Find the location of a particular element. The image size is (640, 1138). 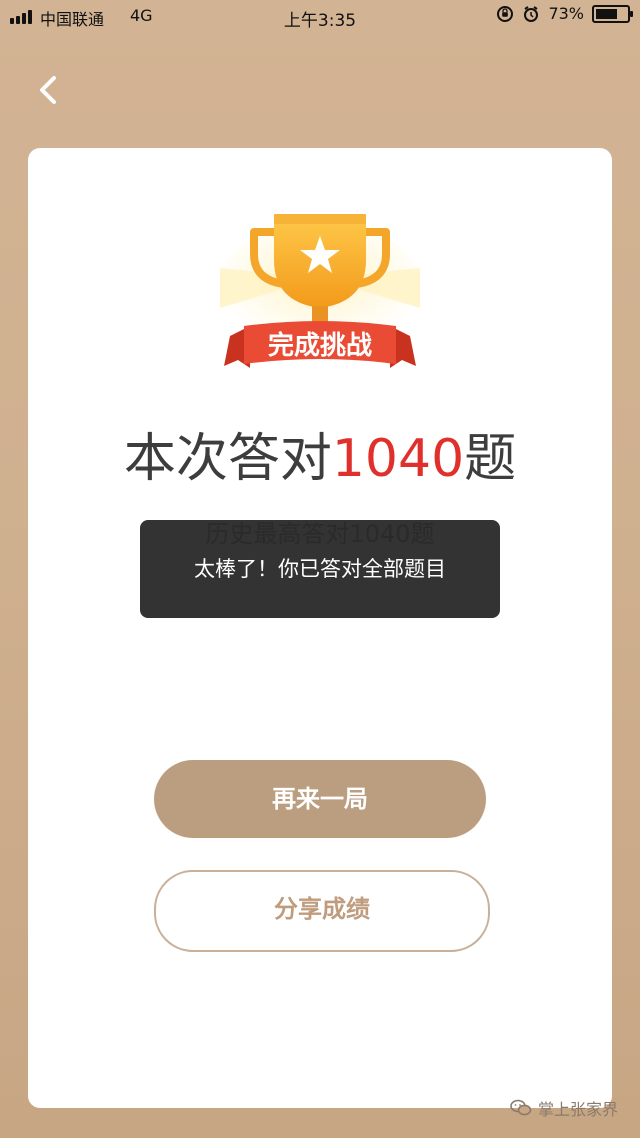

watermark-label: 掌上张家界 is located at coordinates (577, 1109).